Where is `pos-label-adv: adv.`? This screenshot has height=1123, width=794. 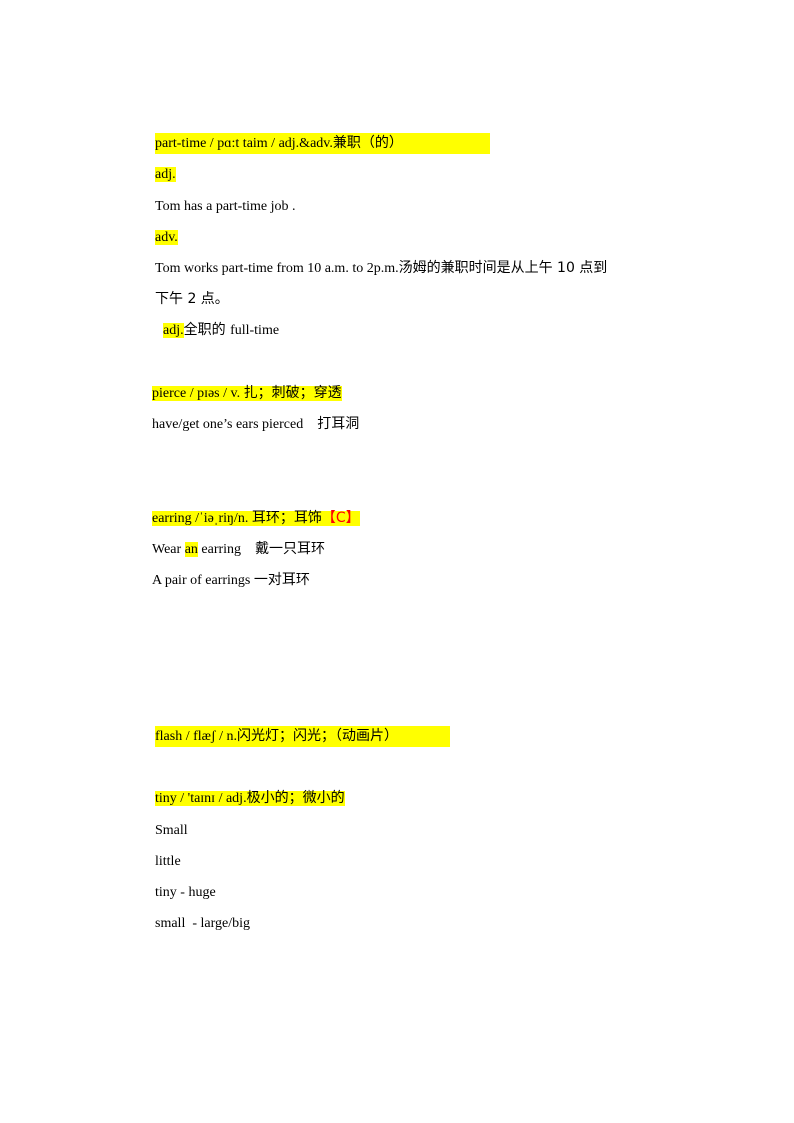
pos-label-adv: adv. is located at coordinates (166, 238).